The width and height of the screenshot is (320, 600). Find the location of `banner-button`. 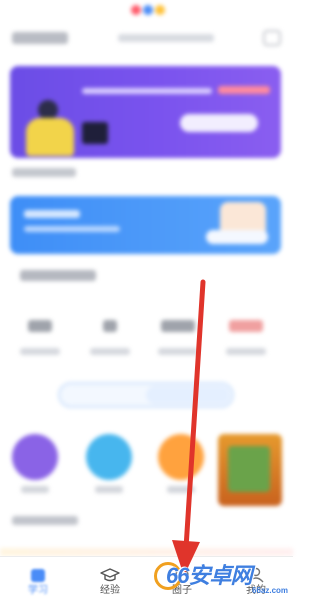

banner-button is located at coordinates (219, 123).